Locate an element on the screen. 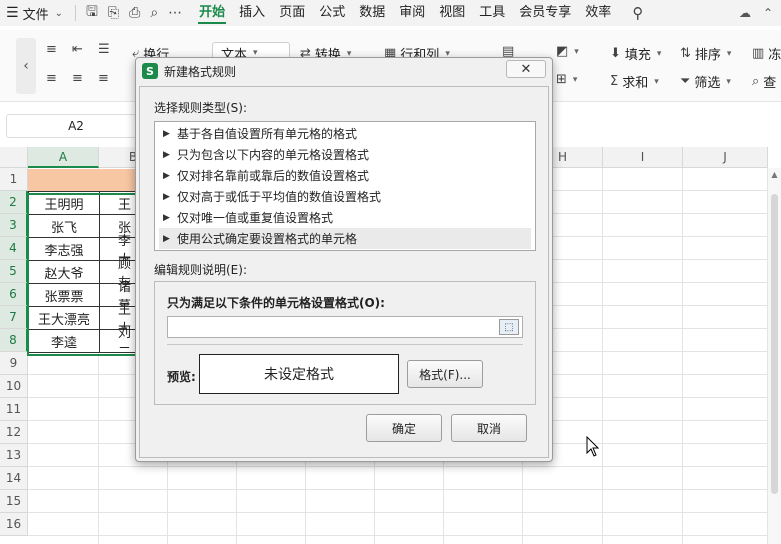 The height and width of the screenshot is (544, 781). cell-a4: 李志强 is located at coordinates (64, 249).